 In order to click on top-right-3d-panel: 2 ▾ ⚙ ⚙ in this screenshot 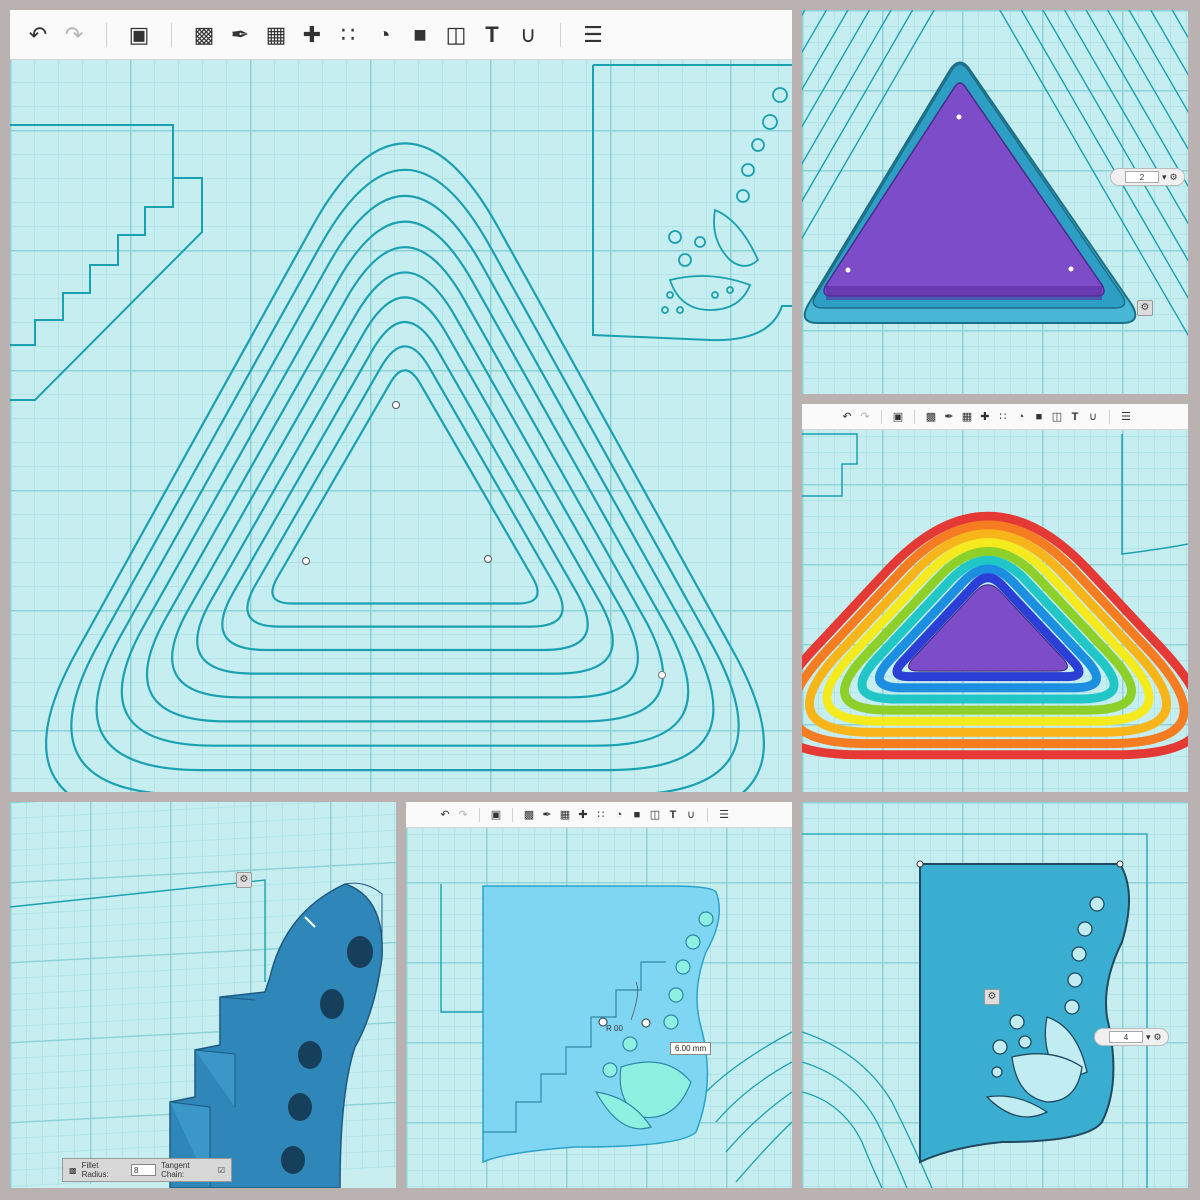, I will do `click(995, 202)`.